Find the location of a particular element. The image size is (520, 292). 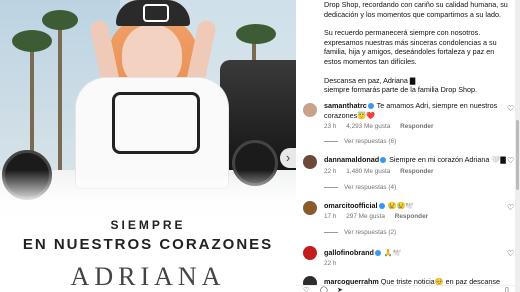

caption-paragraph: Descansa en paz, Adriana ▇ is located at coordinates (370, 80).